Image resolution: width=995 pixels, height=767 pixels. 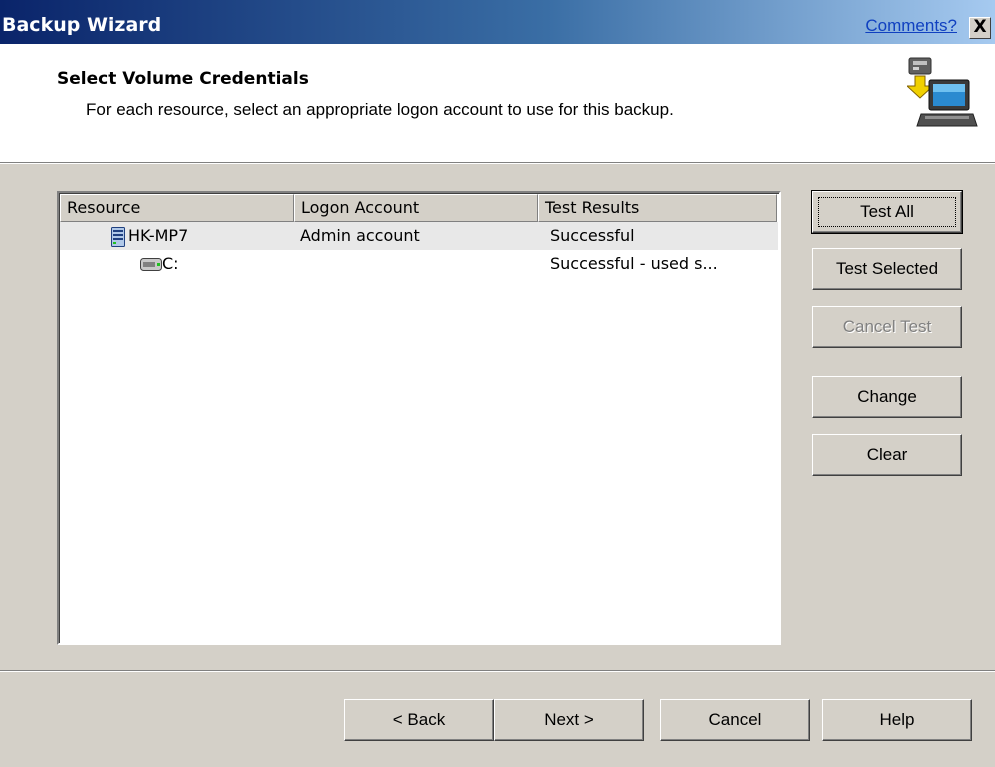 I want to click on column-header-test-results: Test Results, so click(x=657, y=208).